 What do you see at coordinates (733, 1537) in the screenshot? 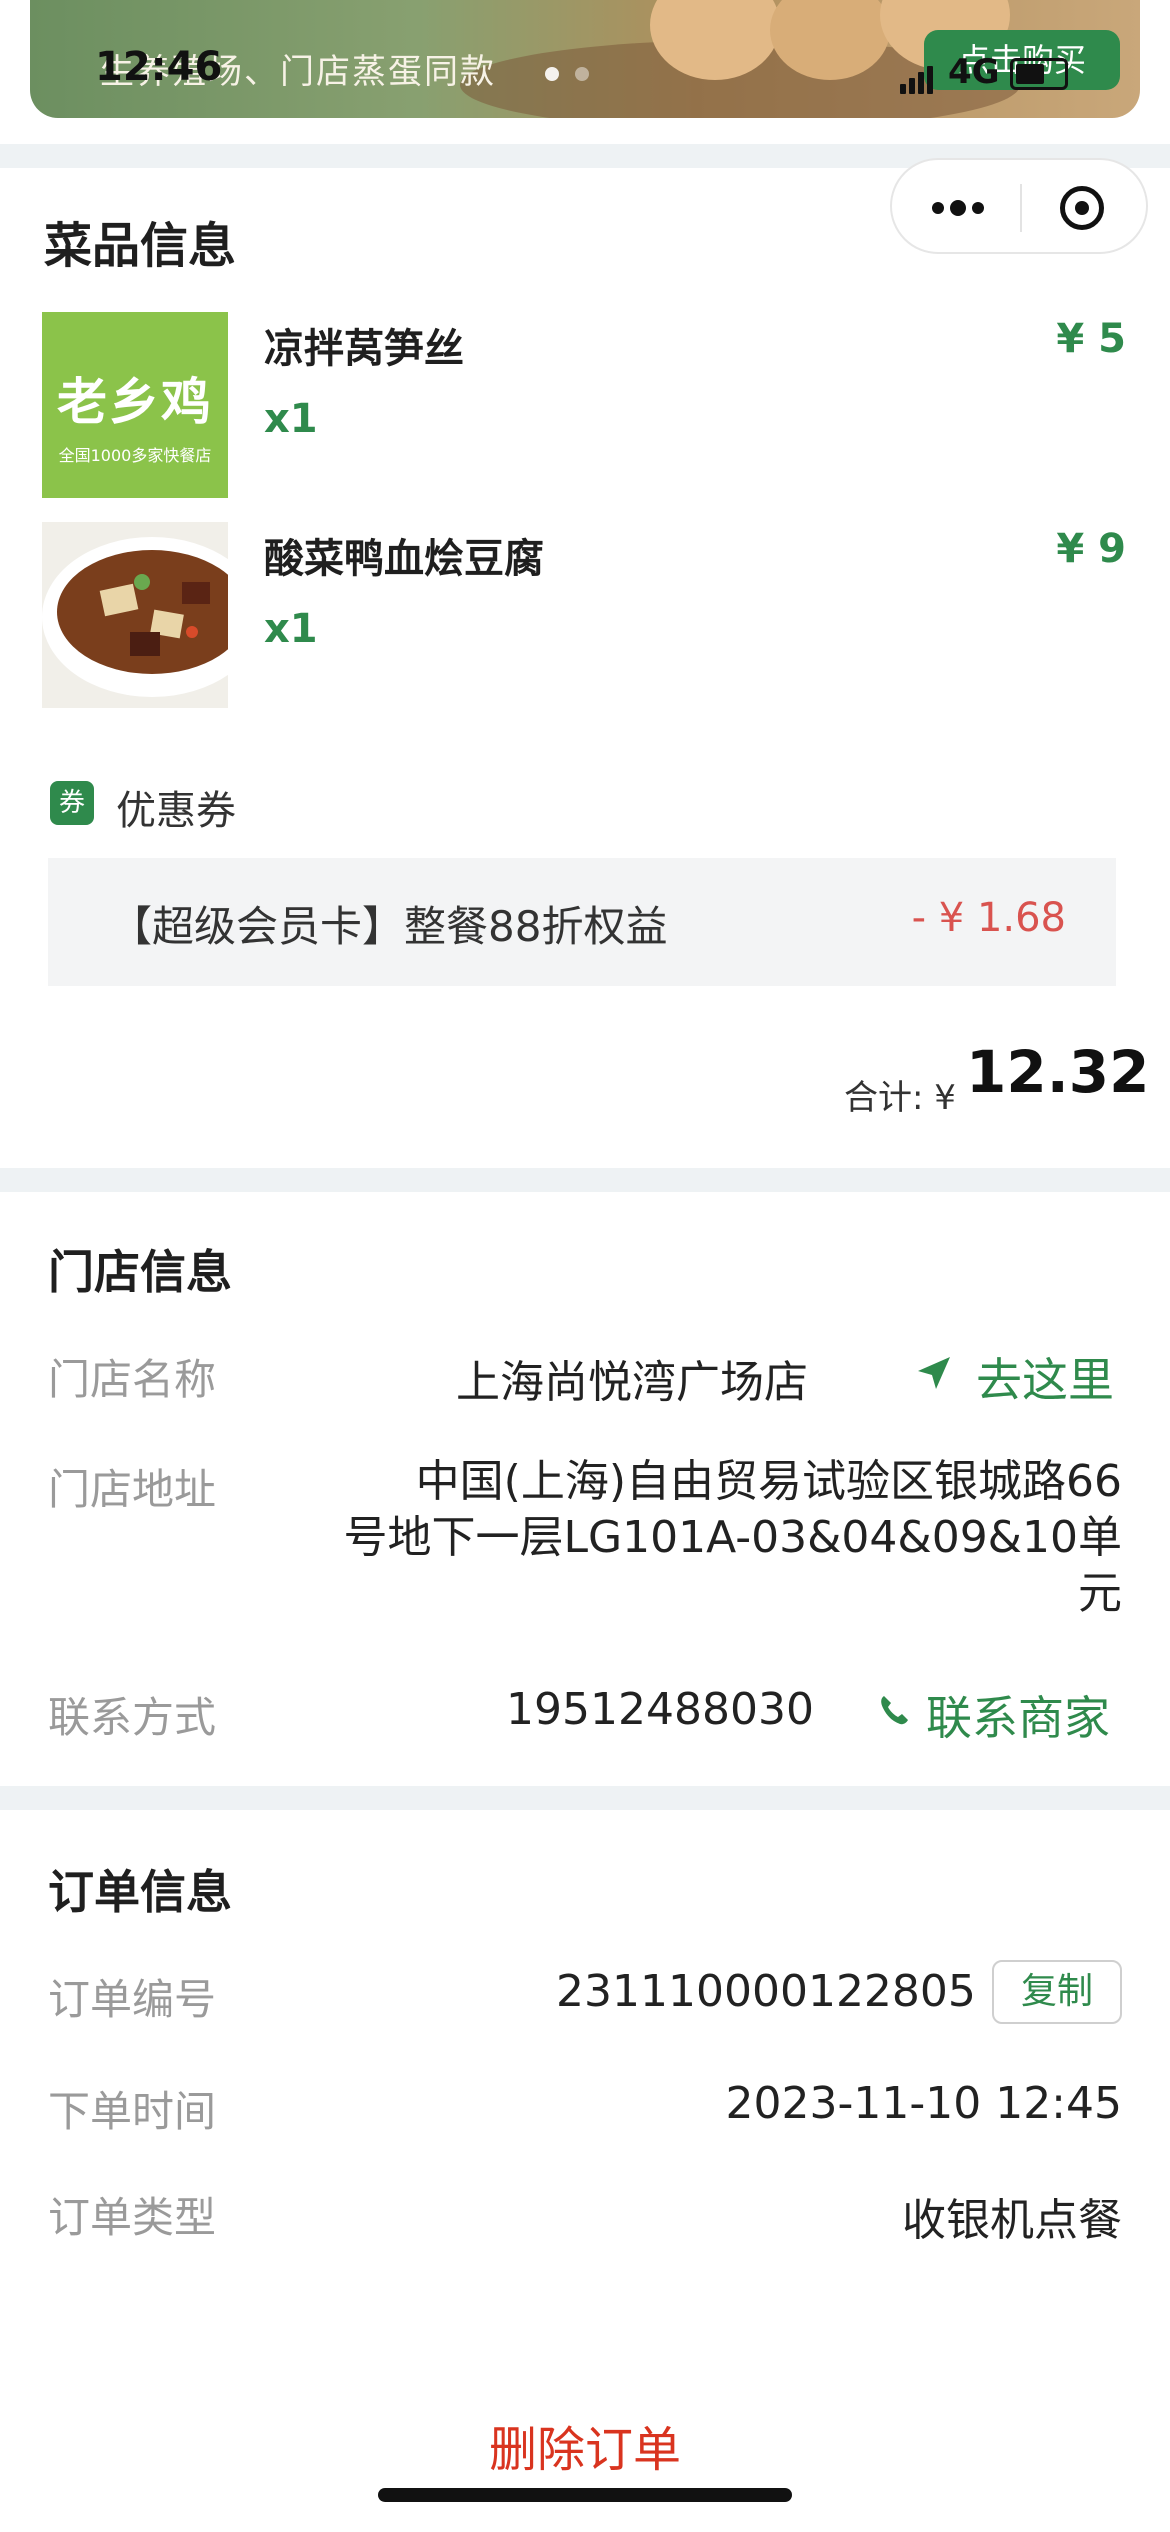
I see `address-line: 号地下一层LG101A-03&04&09&10单` at bounding box center [733, 1537].